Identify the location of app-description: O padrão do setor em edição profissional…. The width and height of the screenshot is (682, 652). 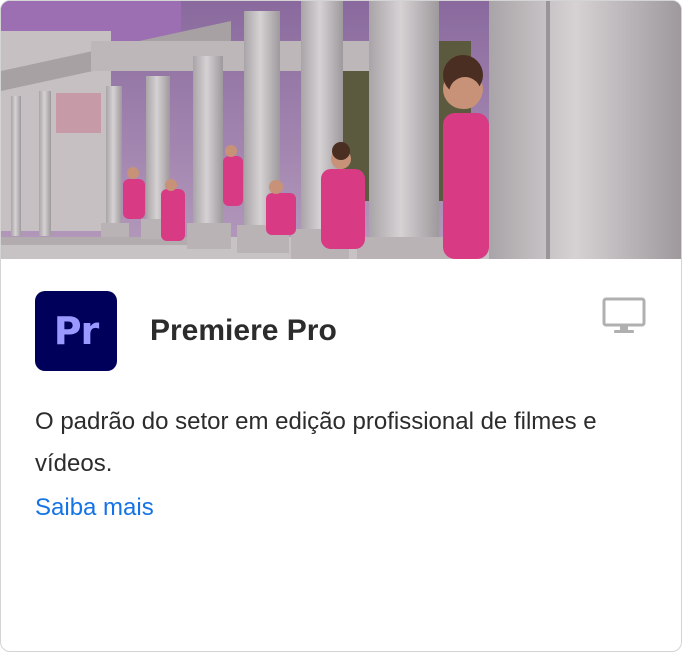
(316, 442).